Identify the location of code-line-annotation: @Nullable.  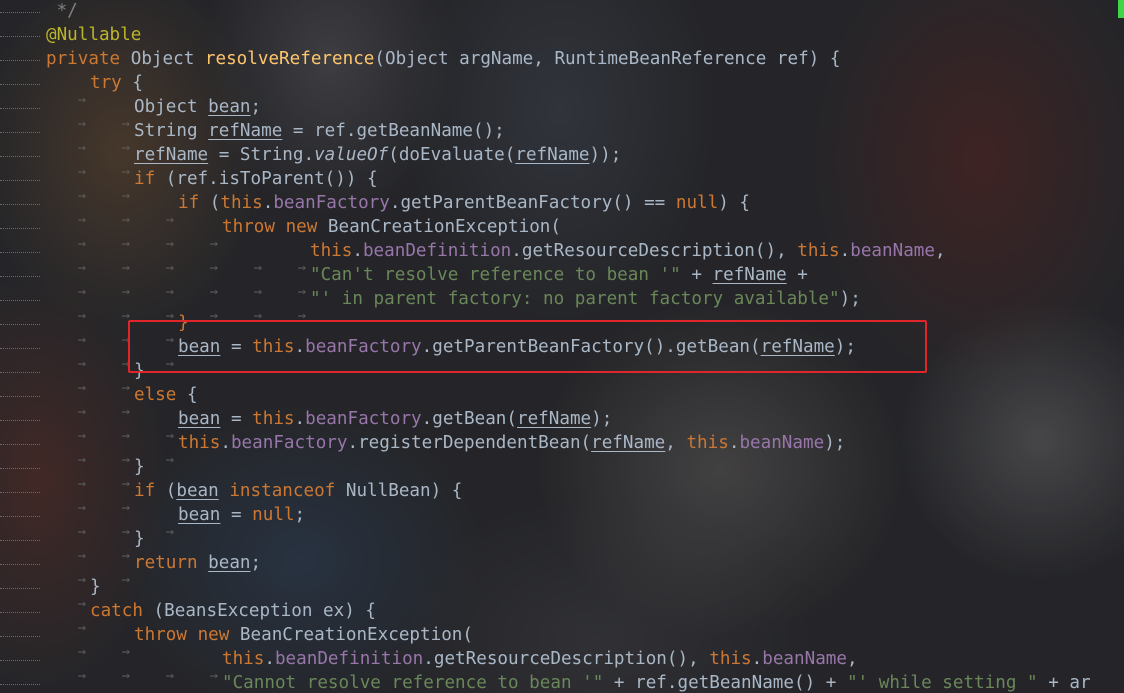
(93, 35).